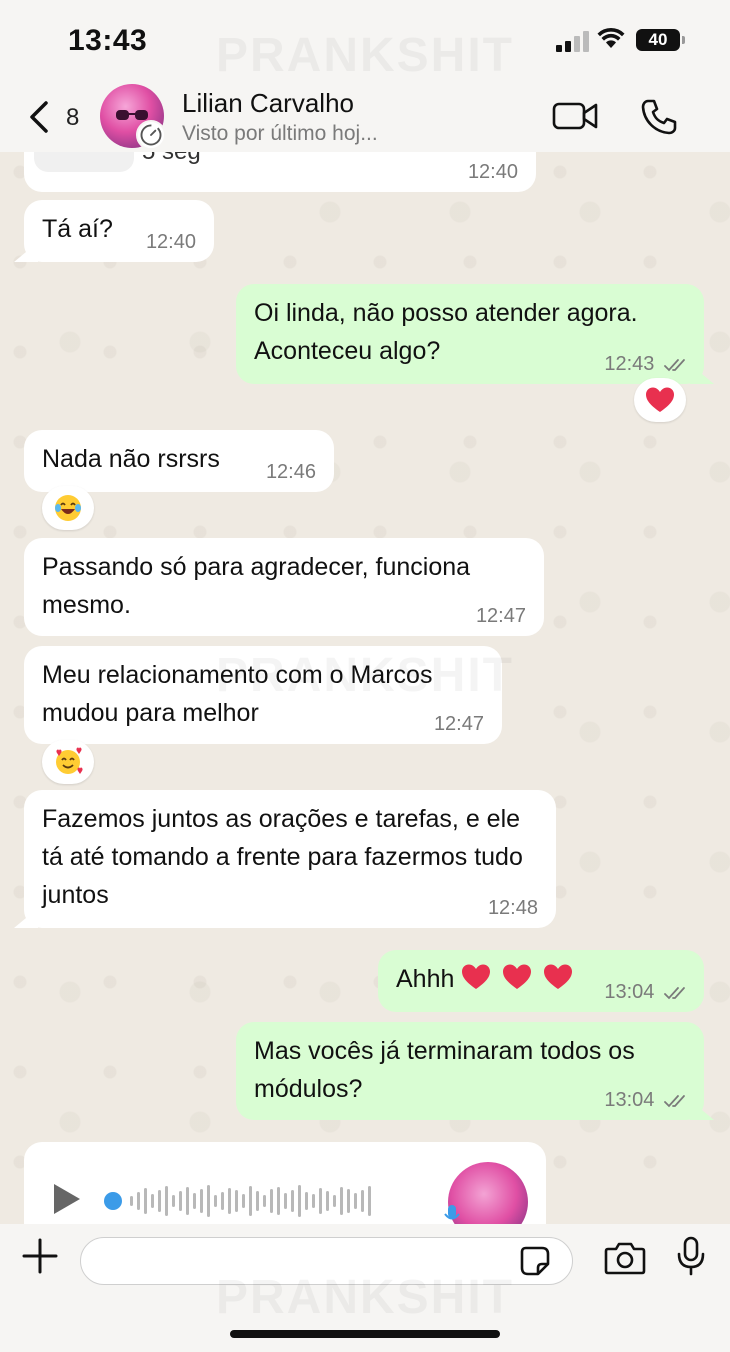 The width and height of the screenshot is (730, 1352). I want to click on sticker-icon, so click(535, 1261).